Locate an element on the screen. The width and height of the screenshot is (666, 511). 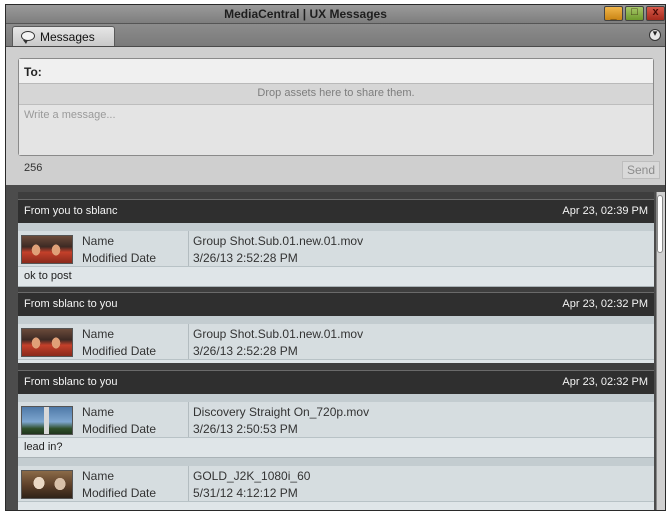
tab-label: Messages is located at coordinates (67, 37).